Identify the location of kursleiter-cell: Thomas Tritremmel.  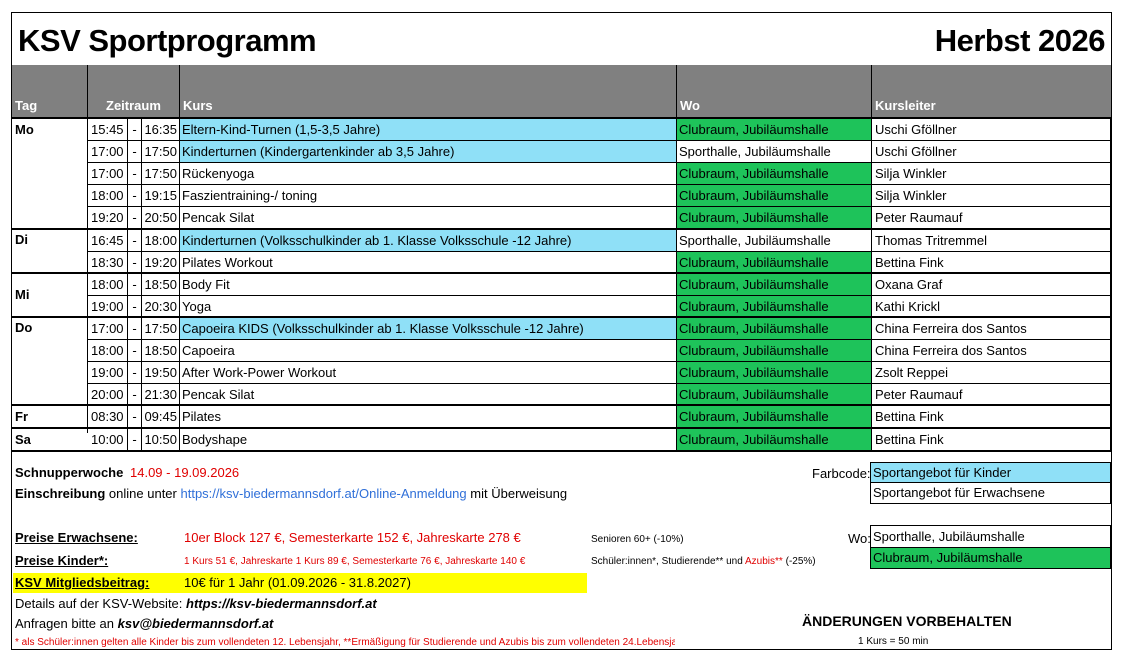
(991, 241).